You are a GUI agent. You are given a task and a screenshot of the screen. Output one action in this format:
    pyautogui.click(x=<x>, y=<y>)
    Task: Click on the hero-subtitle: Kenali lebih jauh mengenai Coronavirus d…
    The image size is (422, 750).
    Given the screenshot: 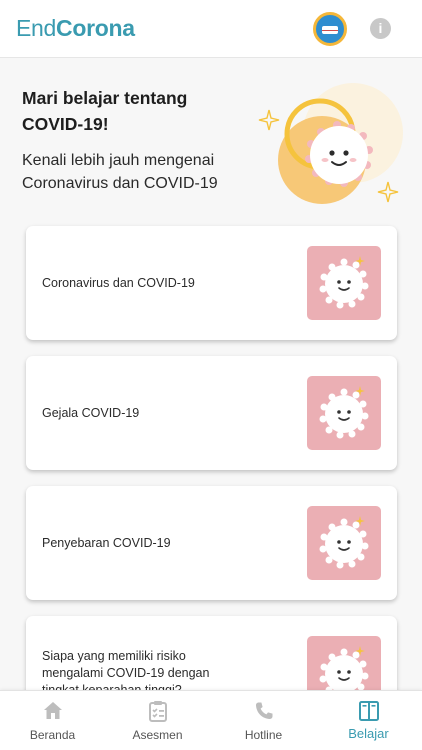 What is the action you would take?
    pyautogui.click(x=120, y=172)
    